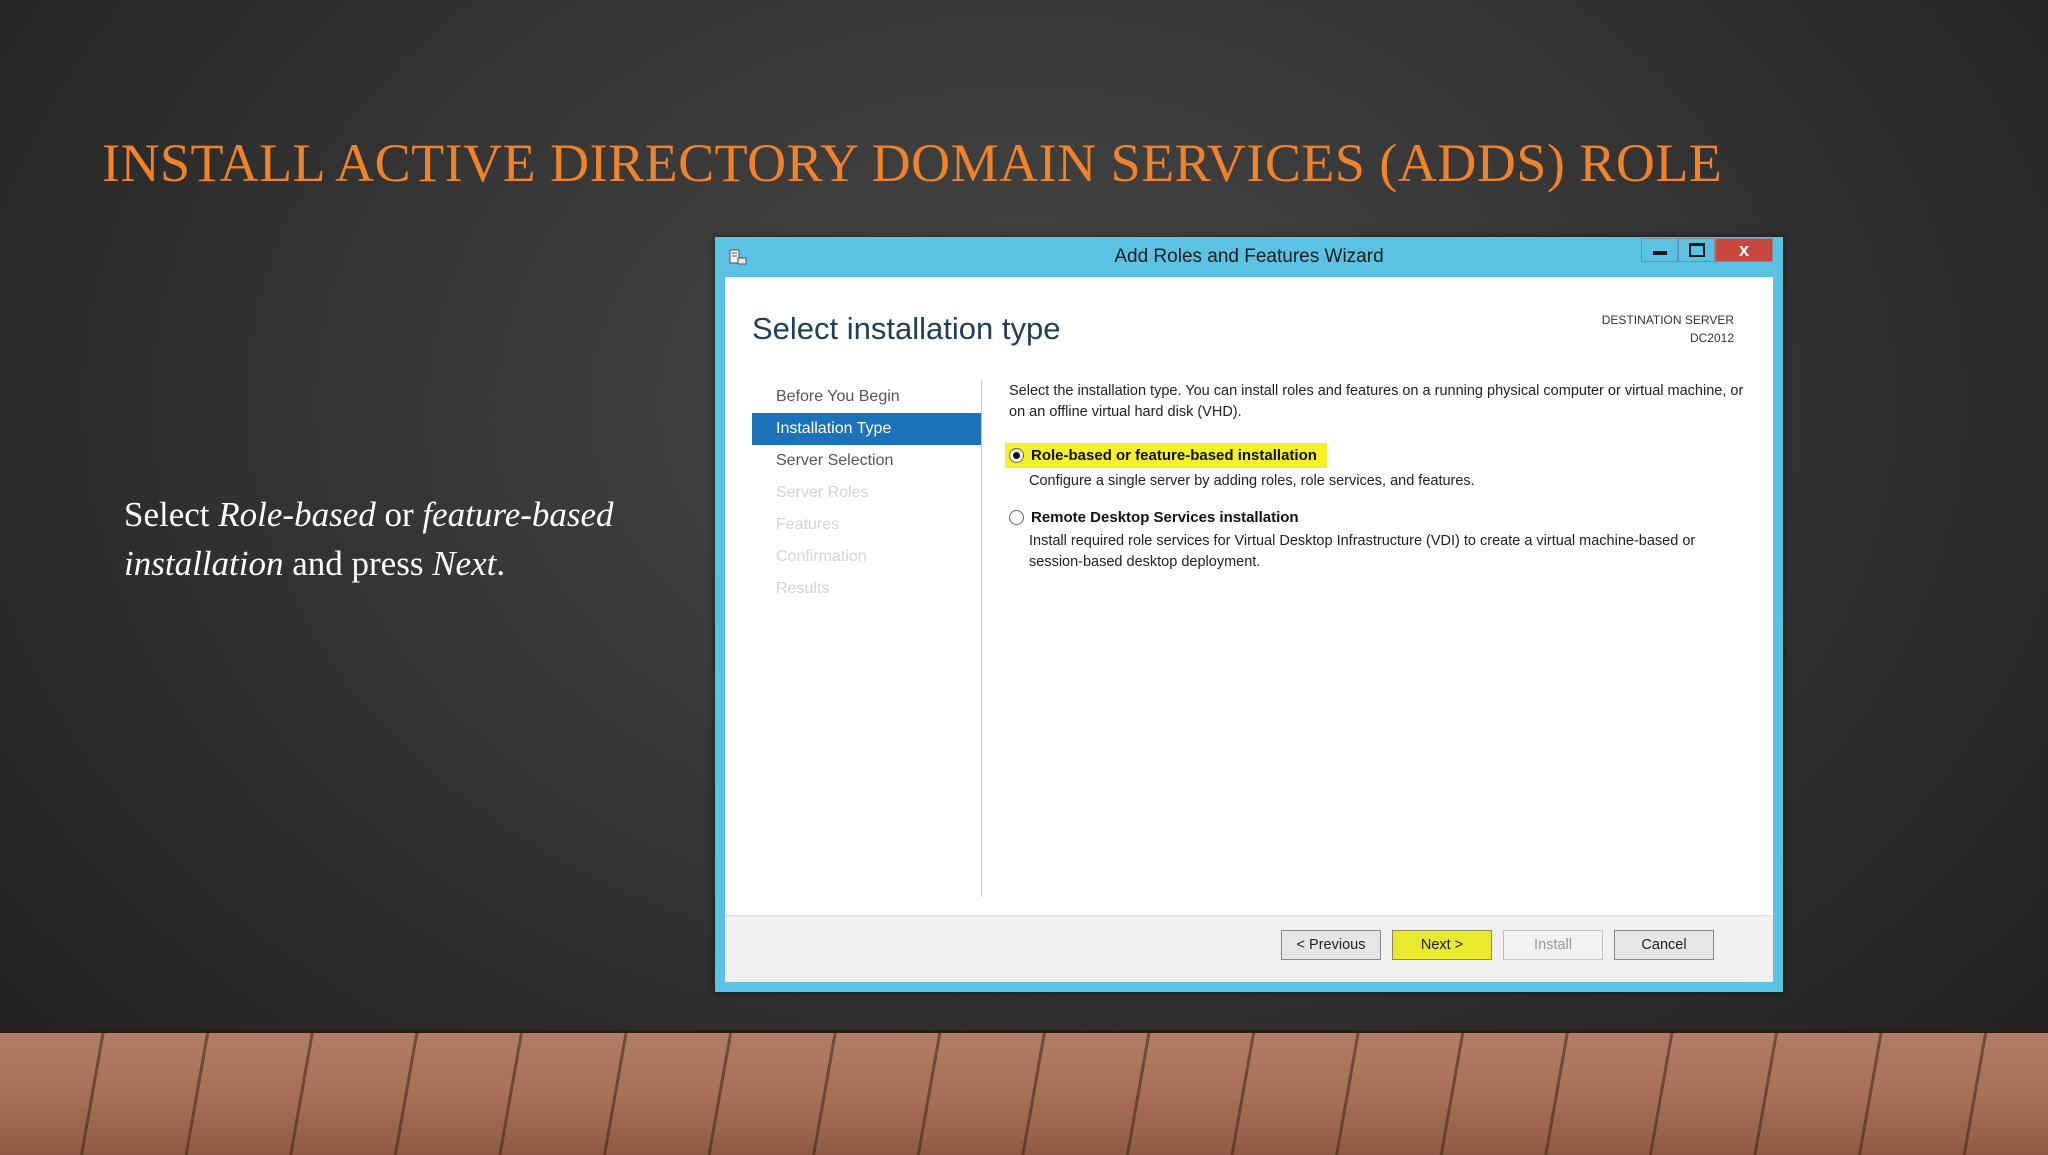 Image resolution: width=2048 pixels, height=1155 pixels. What do you see at coordinates (464, 563) in the screenshot?
I see `caption-emphasis: Next` at bounding box center [464, 563].